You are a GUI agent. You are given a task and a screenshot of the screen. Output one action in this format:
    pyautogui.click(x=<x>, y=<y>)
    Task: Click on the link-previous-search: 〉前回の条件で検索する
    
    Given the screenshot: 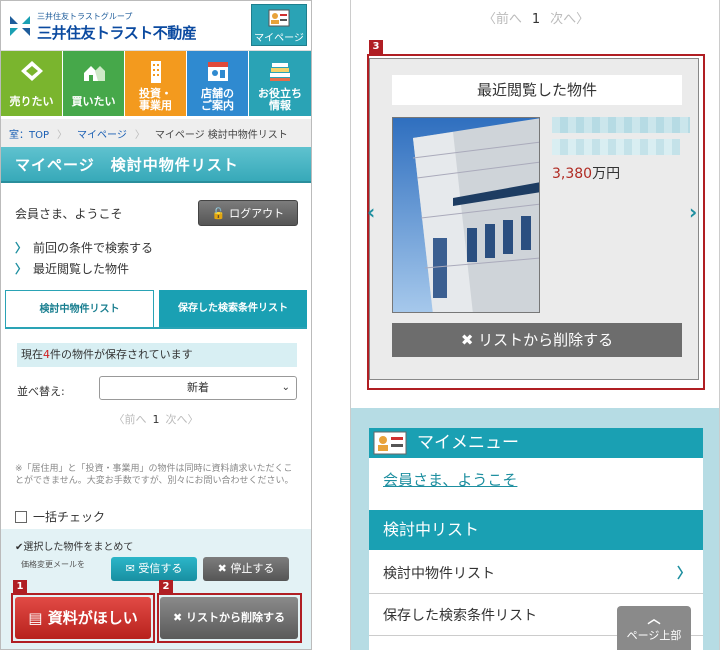 What is the action you would take?
    pyautogui.click(x=84, y=247)
    